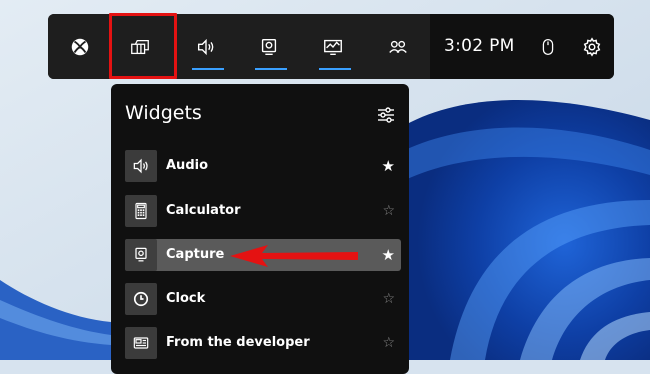  I want to click on widget-item-clock: Clock ☆, so click(263, 299).